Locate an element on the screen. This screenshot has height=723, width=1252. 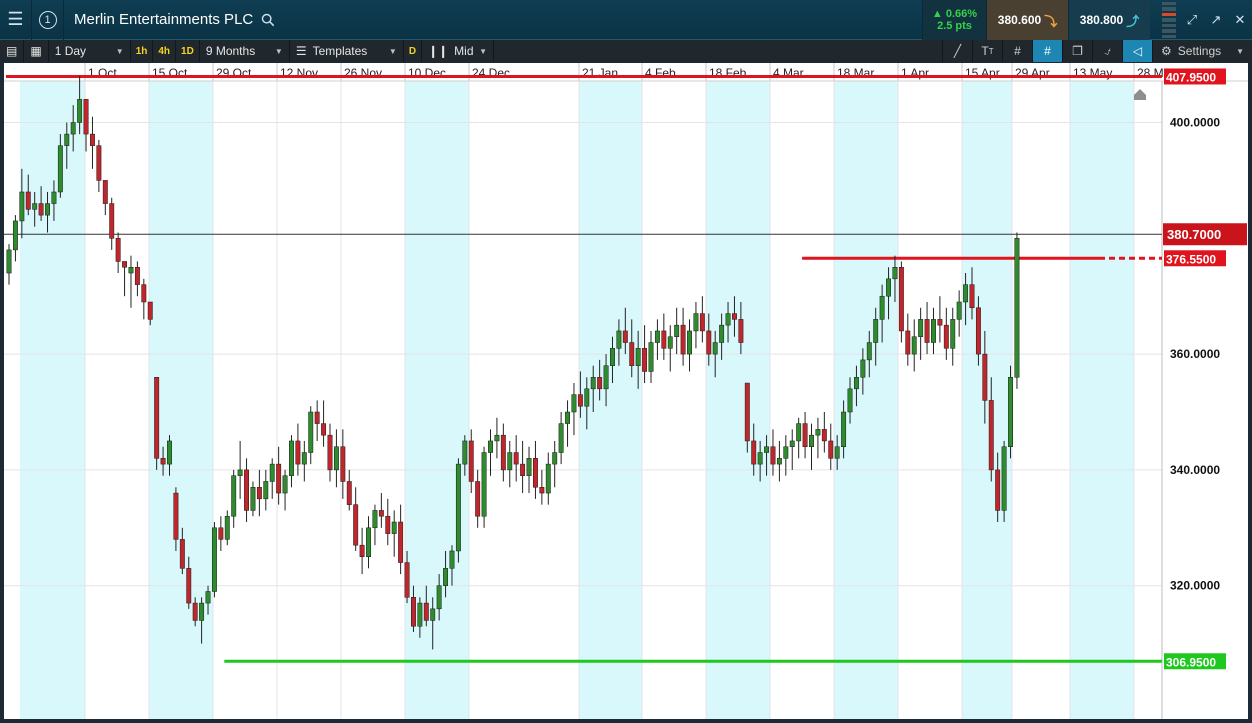
layout-icon: ▦ is located at coordinates (36, 51).